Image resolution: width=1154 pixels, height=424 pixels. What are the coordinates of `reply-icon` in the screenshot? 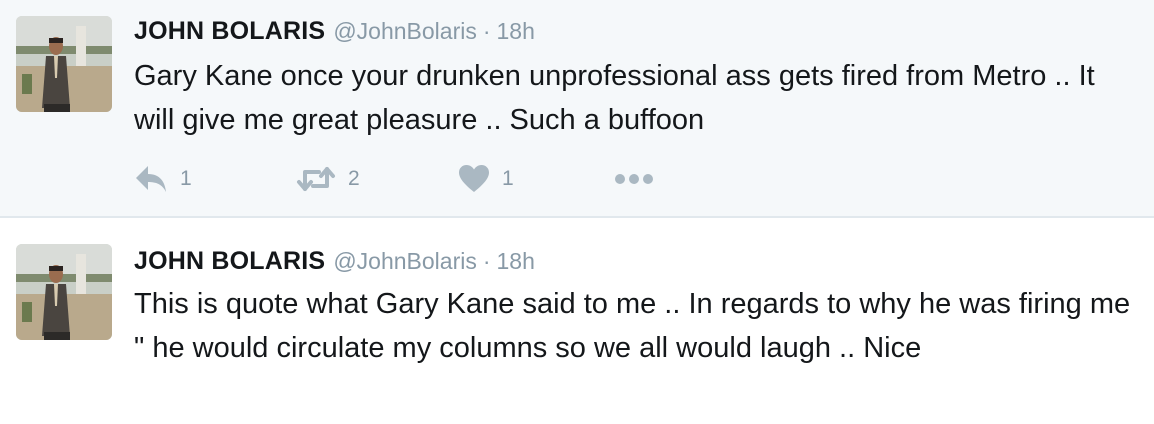 It's located at (151, 179).